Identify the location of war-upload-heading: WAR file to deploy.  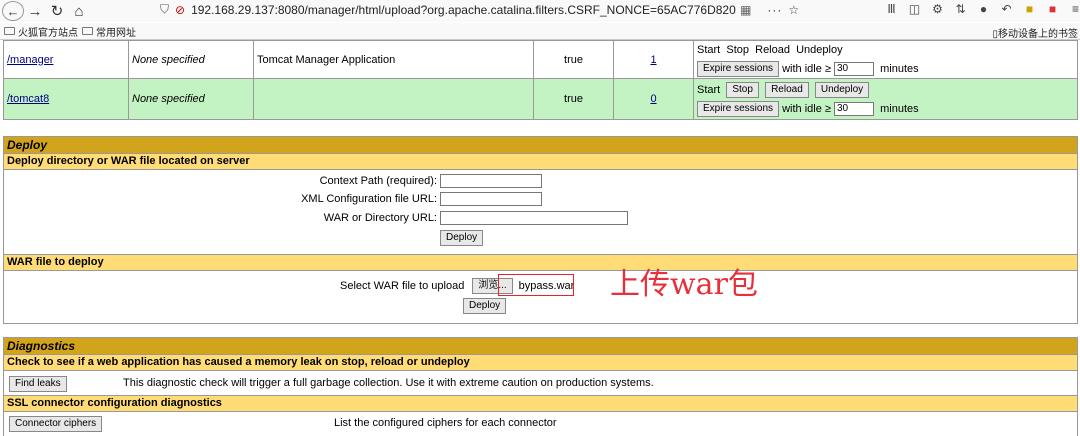
(540, 263).